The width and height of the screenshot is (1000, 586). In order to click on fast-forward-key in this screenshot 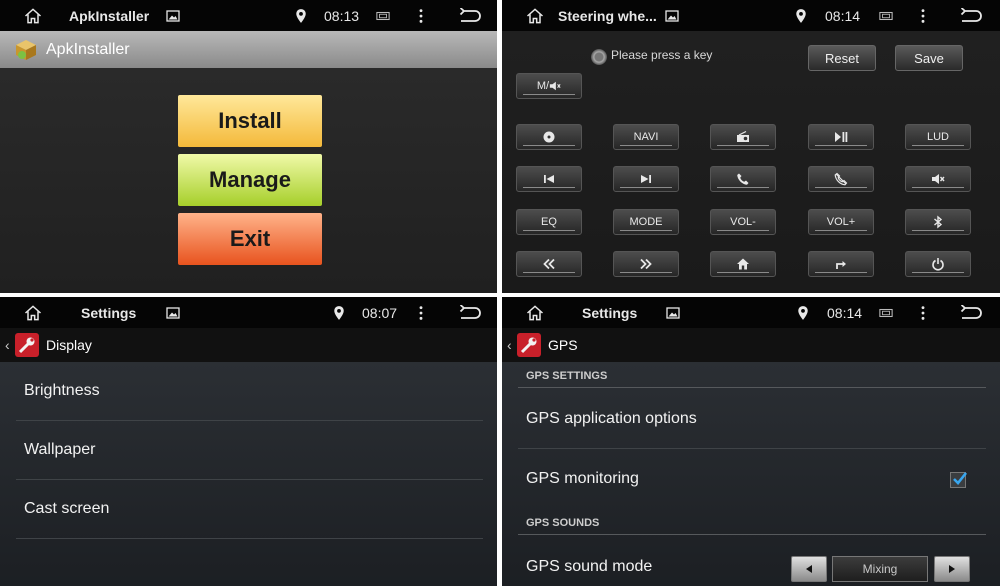, I will do `click(646, 264)`.